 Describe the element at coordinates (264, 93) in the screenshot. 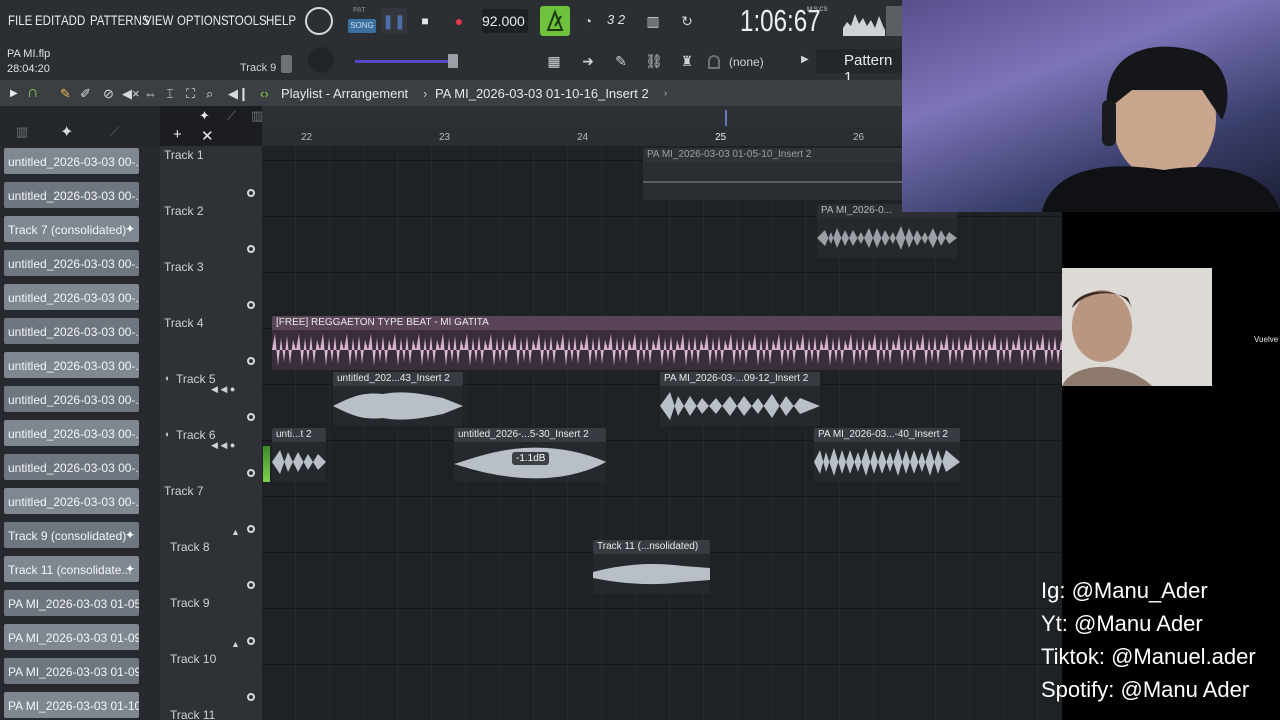

I see `arrangement-arrow-icon: ‹›` at that location.